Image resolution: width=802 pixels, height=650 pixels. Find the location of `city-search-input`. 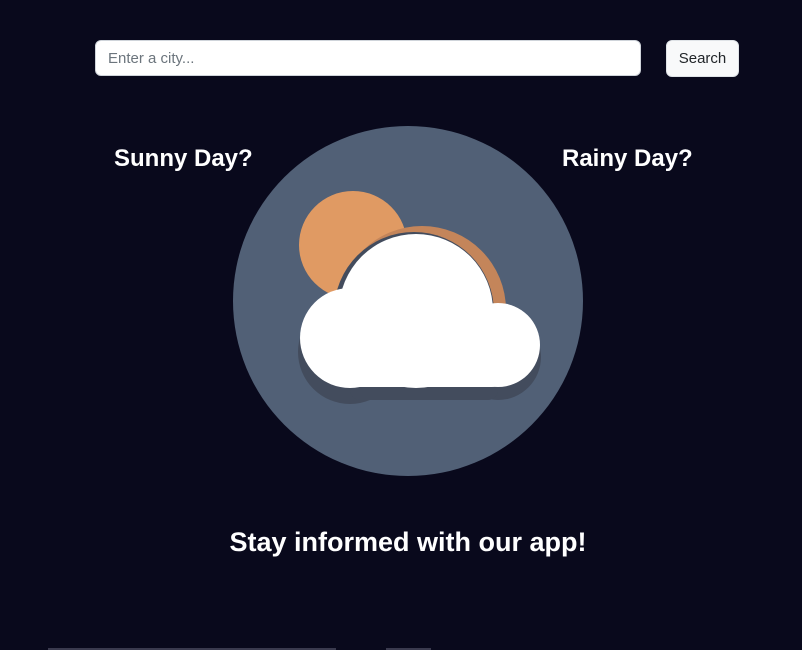

city-search-input is located at coordinates (368, 58).